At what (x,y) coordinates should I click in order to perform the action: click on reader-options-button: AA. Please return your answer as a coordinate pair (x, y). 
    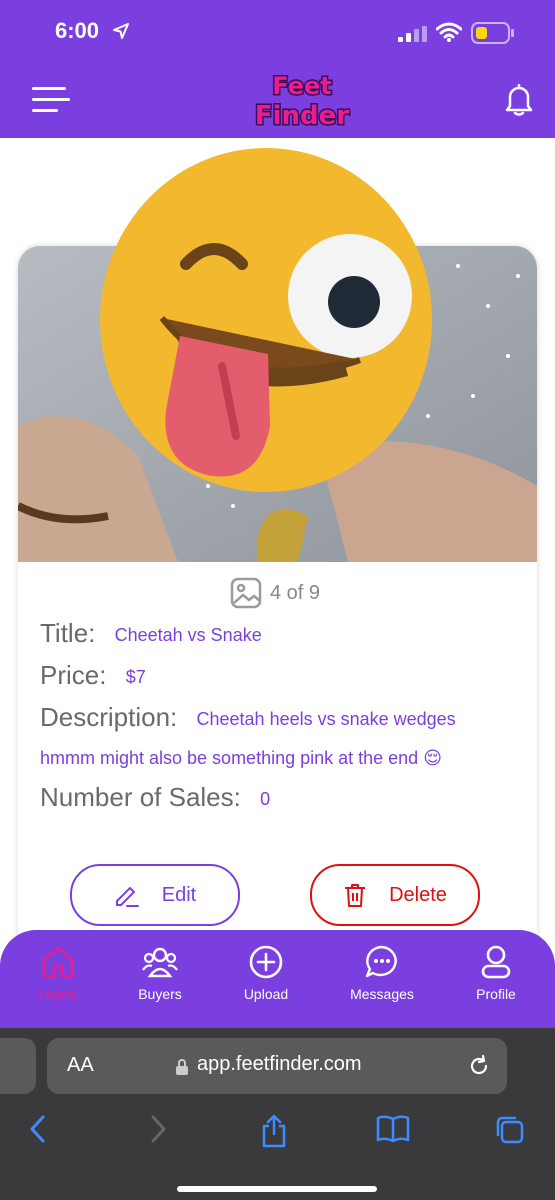
    Looking at the image, I should click on (80, 1065).